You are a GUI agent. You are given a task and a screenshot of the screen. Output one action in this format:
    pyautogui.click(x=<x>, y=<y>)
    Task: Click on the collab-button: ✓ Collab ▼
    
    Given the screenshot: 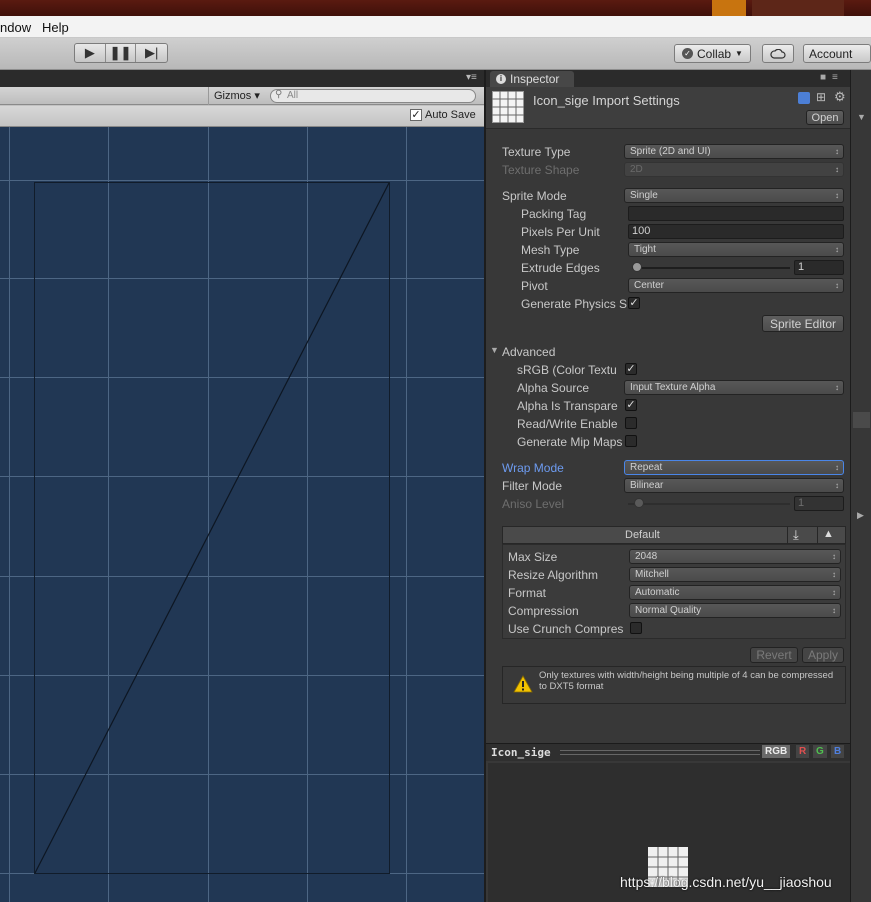 What is the action you would take?
    pyautogui.click(x=712, y=53)
    